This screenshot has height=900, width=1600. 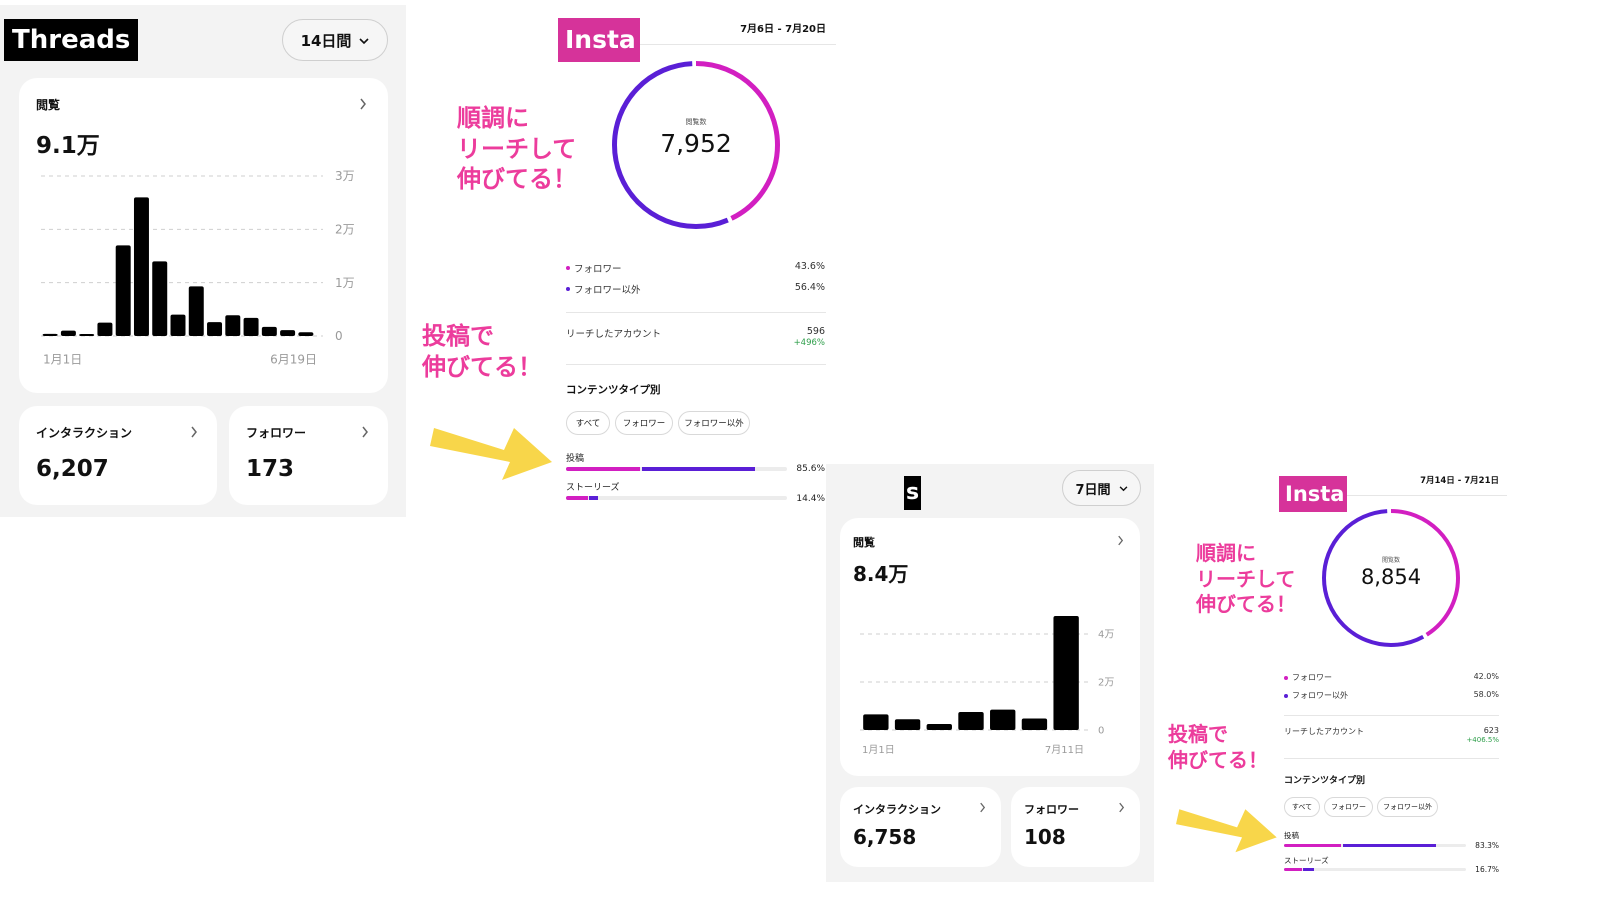 I want to click on follower-value: 108, so click(x=1045, y=837).